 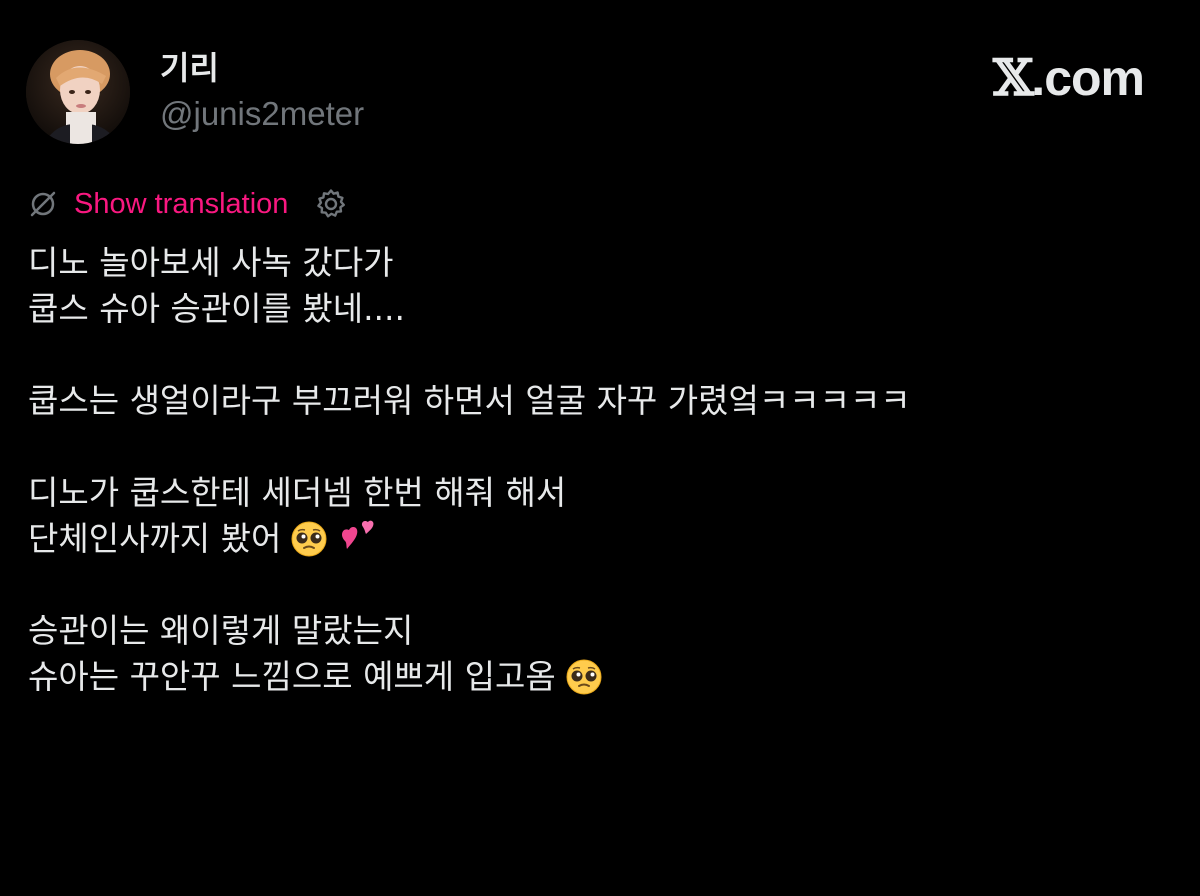 What do you see at coordinates (43, 204) in the screenshot?
I see `globe-slash-icon` at bounding box center [43, 204].